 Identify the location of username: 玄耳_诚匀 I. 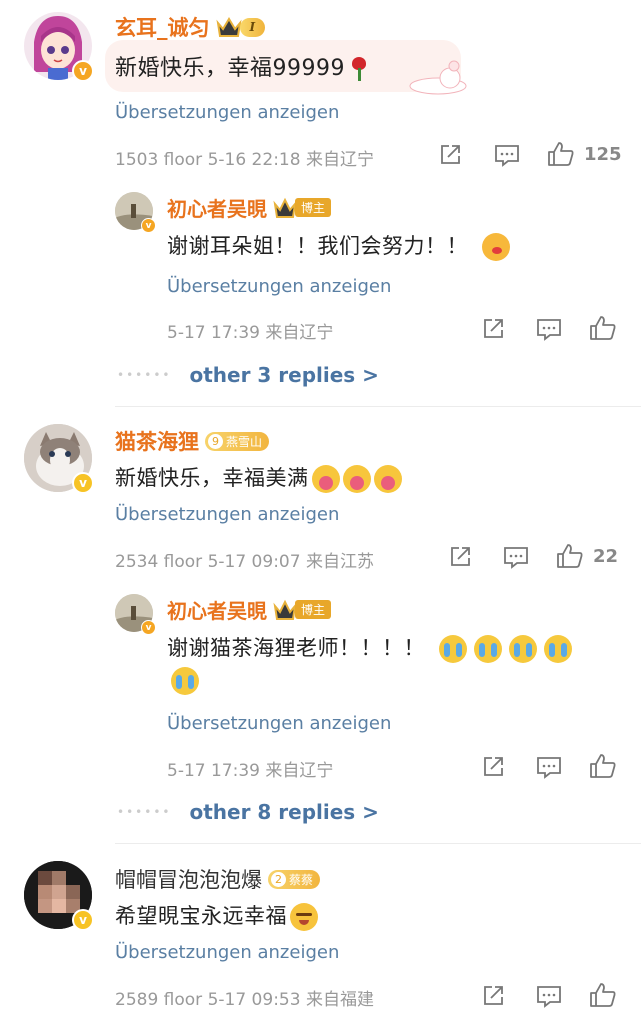
(190, 27).